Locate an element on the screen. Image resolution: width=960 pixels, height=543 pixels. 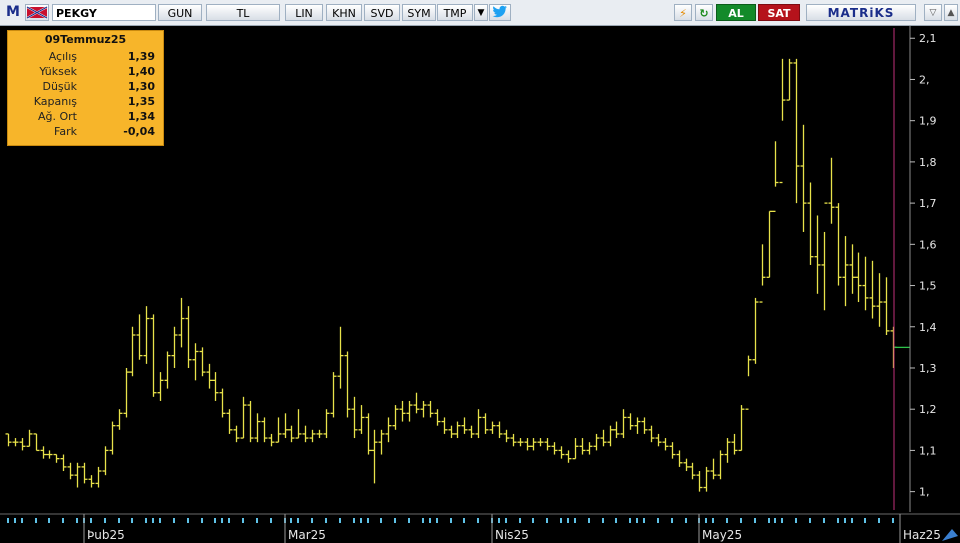
info-value: -0,04 is located at coordinates (139, 131).